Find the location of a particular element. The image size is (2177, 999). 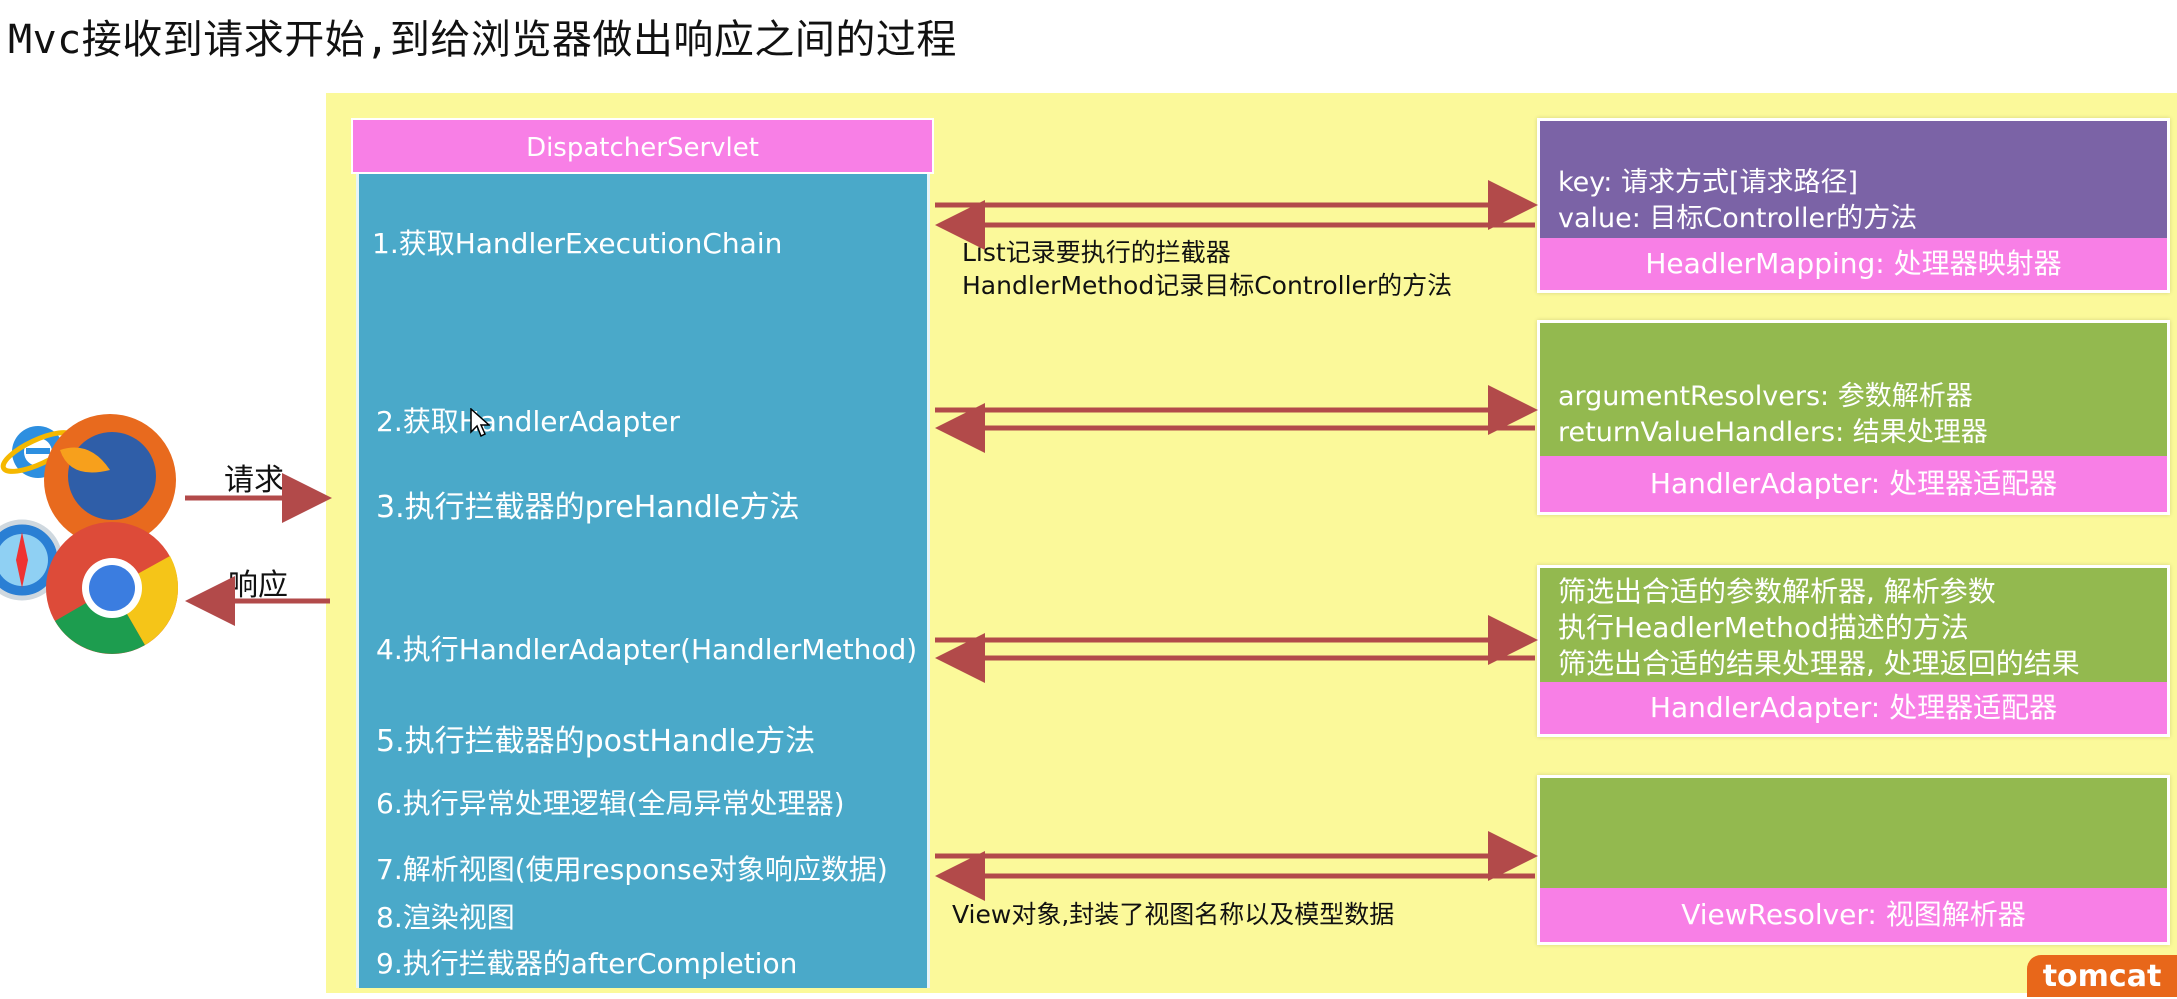

tomcat-badge: tomcat is located at coordinates (2102, 976).